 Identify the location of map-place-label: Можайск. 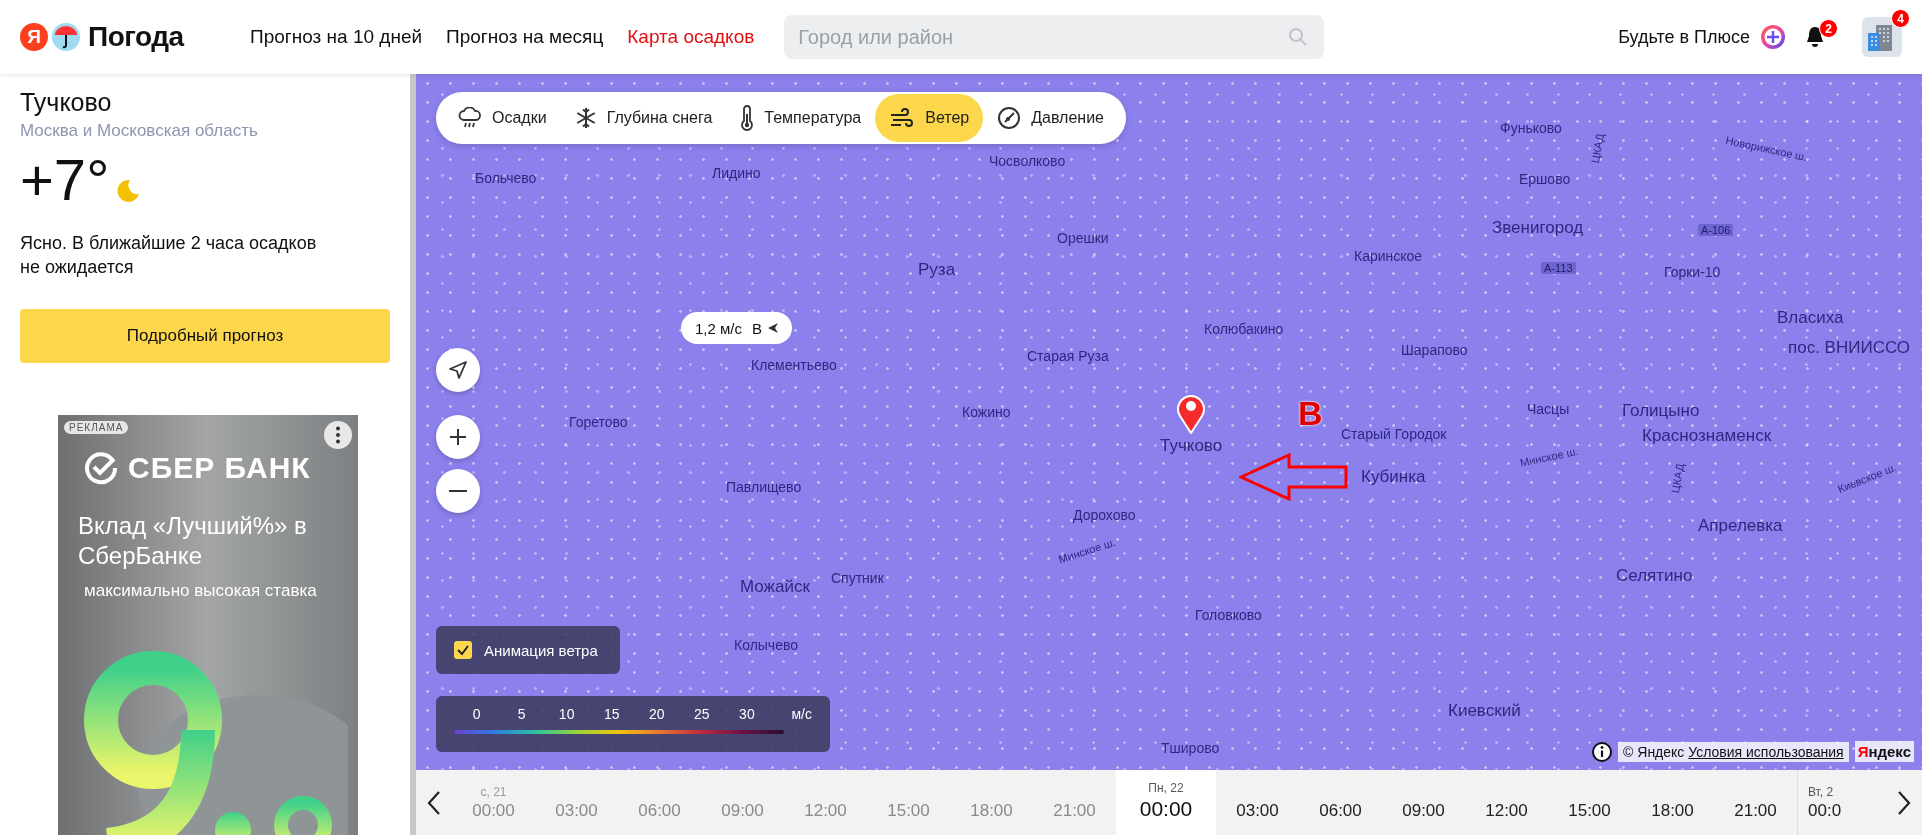
(775, 587).